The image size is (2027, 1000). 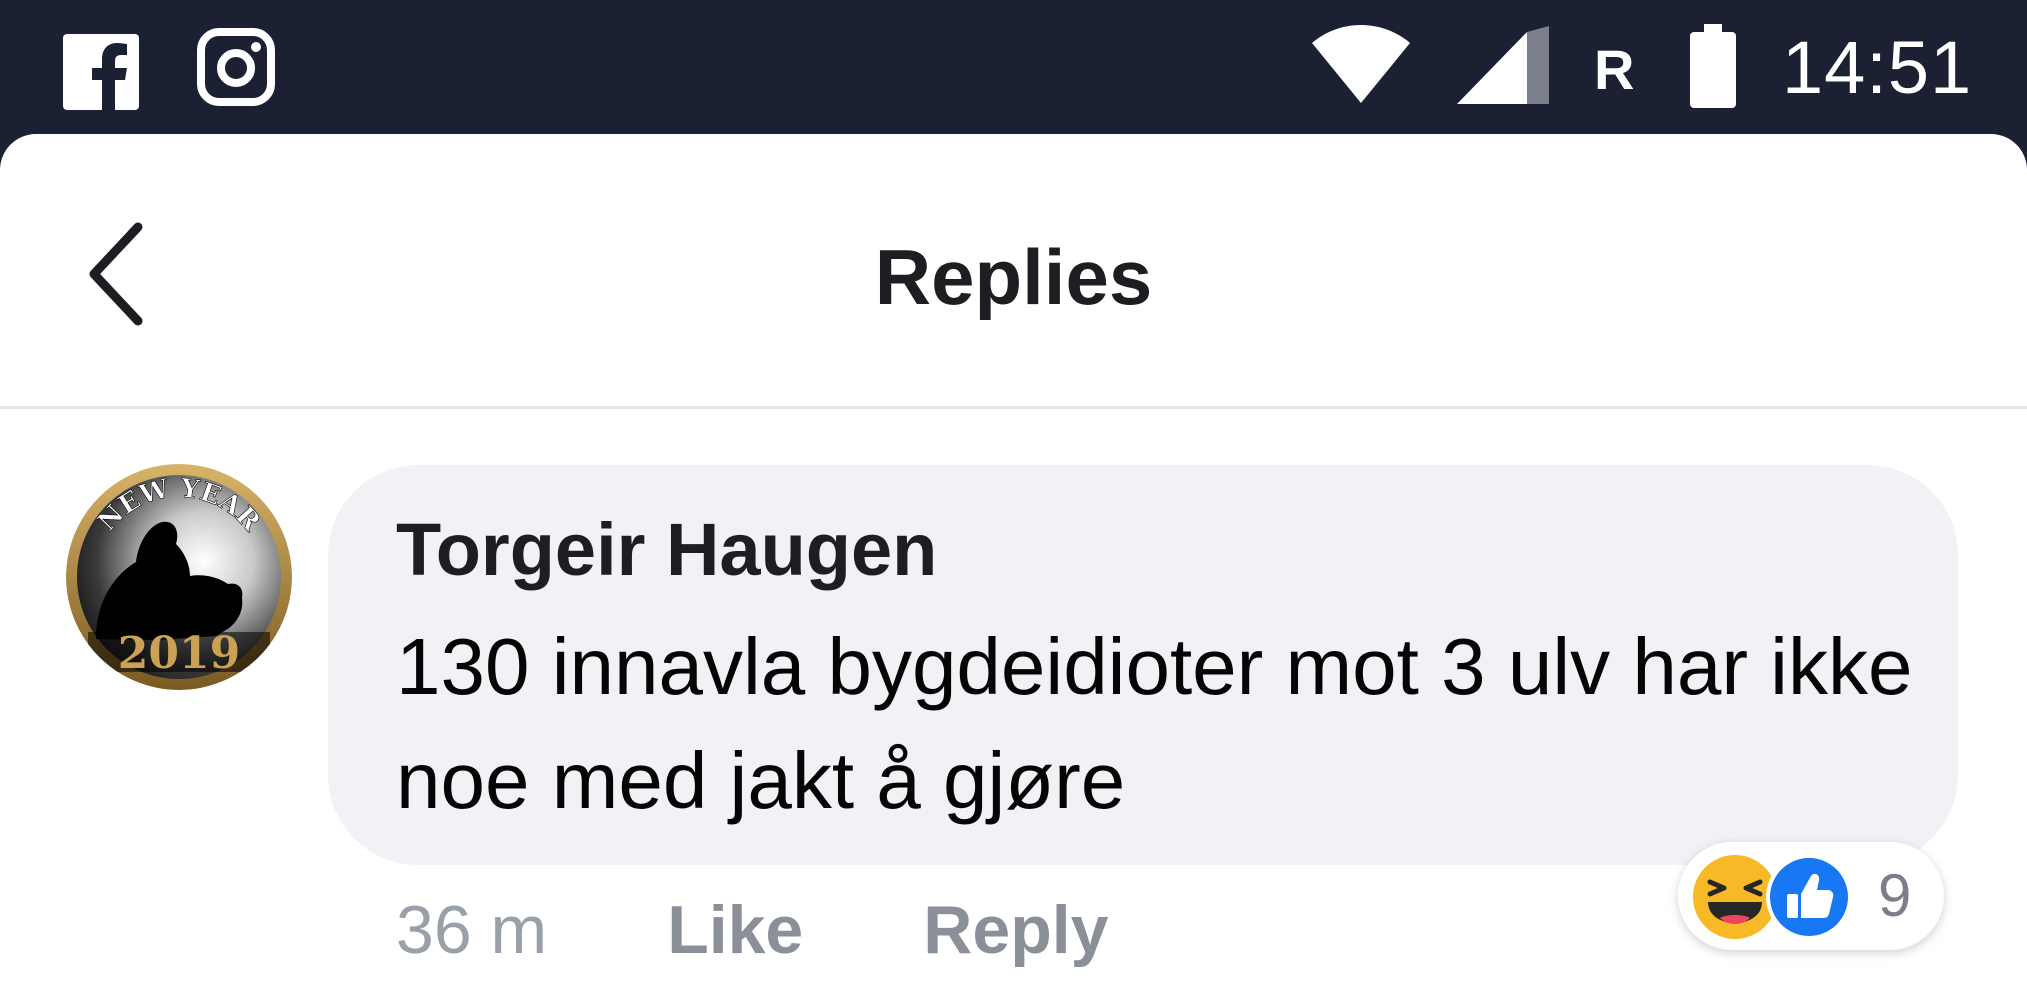 I want to click on facebook-icon, so click(x=101, y=72).